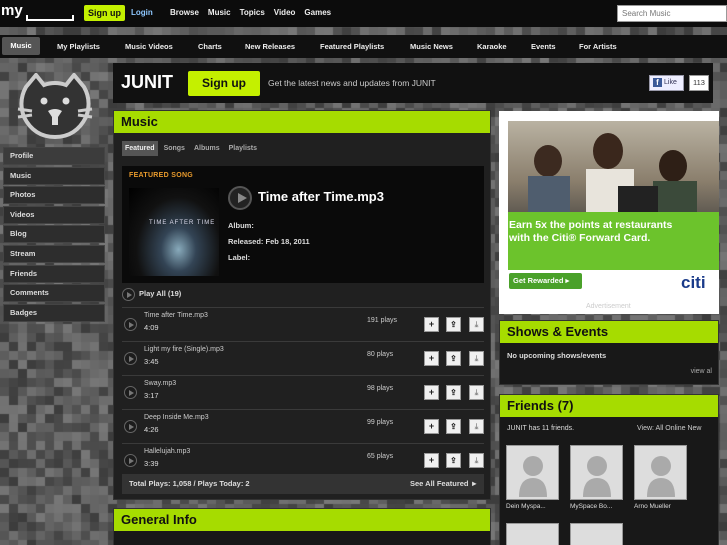 This screenshot has width=727, height=545. Describe the element at coordinates (149, 46) in the screenshot. I see `subnav-music-videos: Music Videos` at that location.